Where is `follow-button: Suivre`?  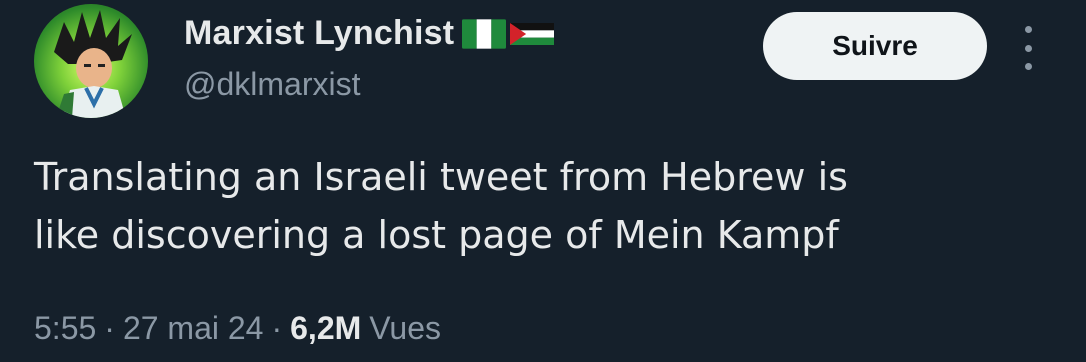
follow-button: Suivre is located at coordinates (875, 46).